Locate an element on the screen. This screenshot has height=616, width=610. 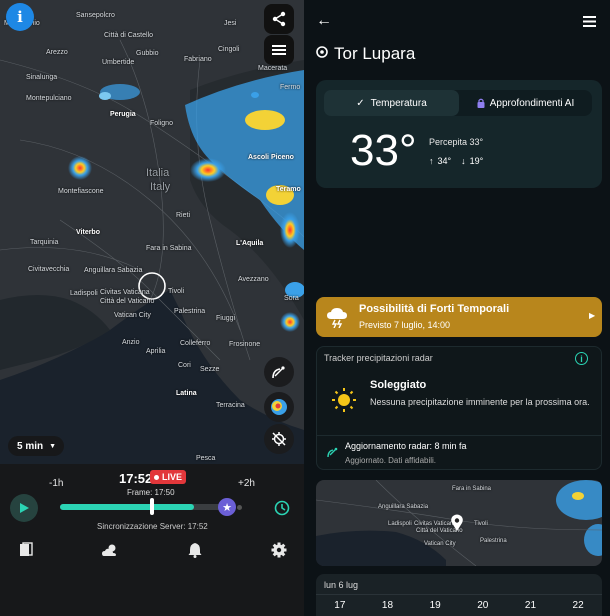
hour-label: 17 is located at coordinates (340, 605).